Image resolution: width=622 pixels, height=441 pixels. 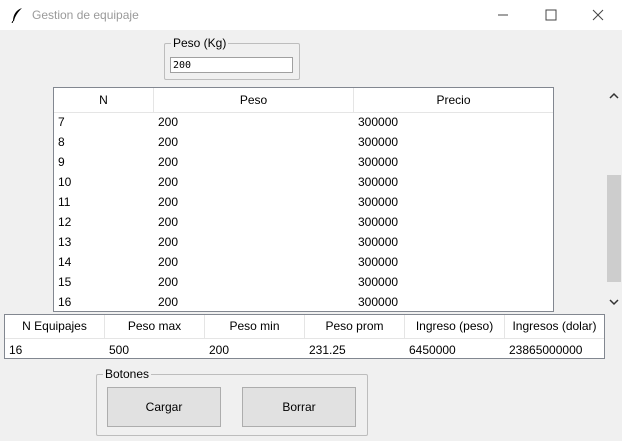 What do you see at coordinates (254, 100) in the screenshot?
I see `column-header-peso: Peso` at bounding box center [254, 100].